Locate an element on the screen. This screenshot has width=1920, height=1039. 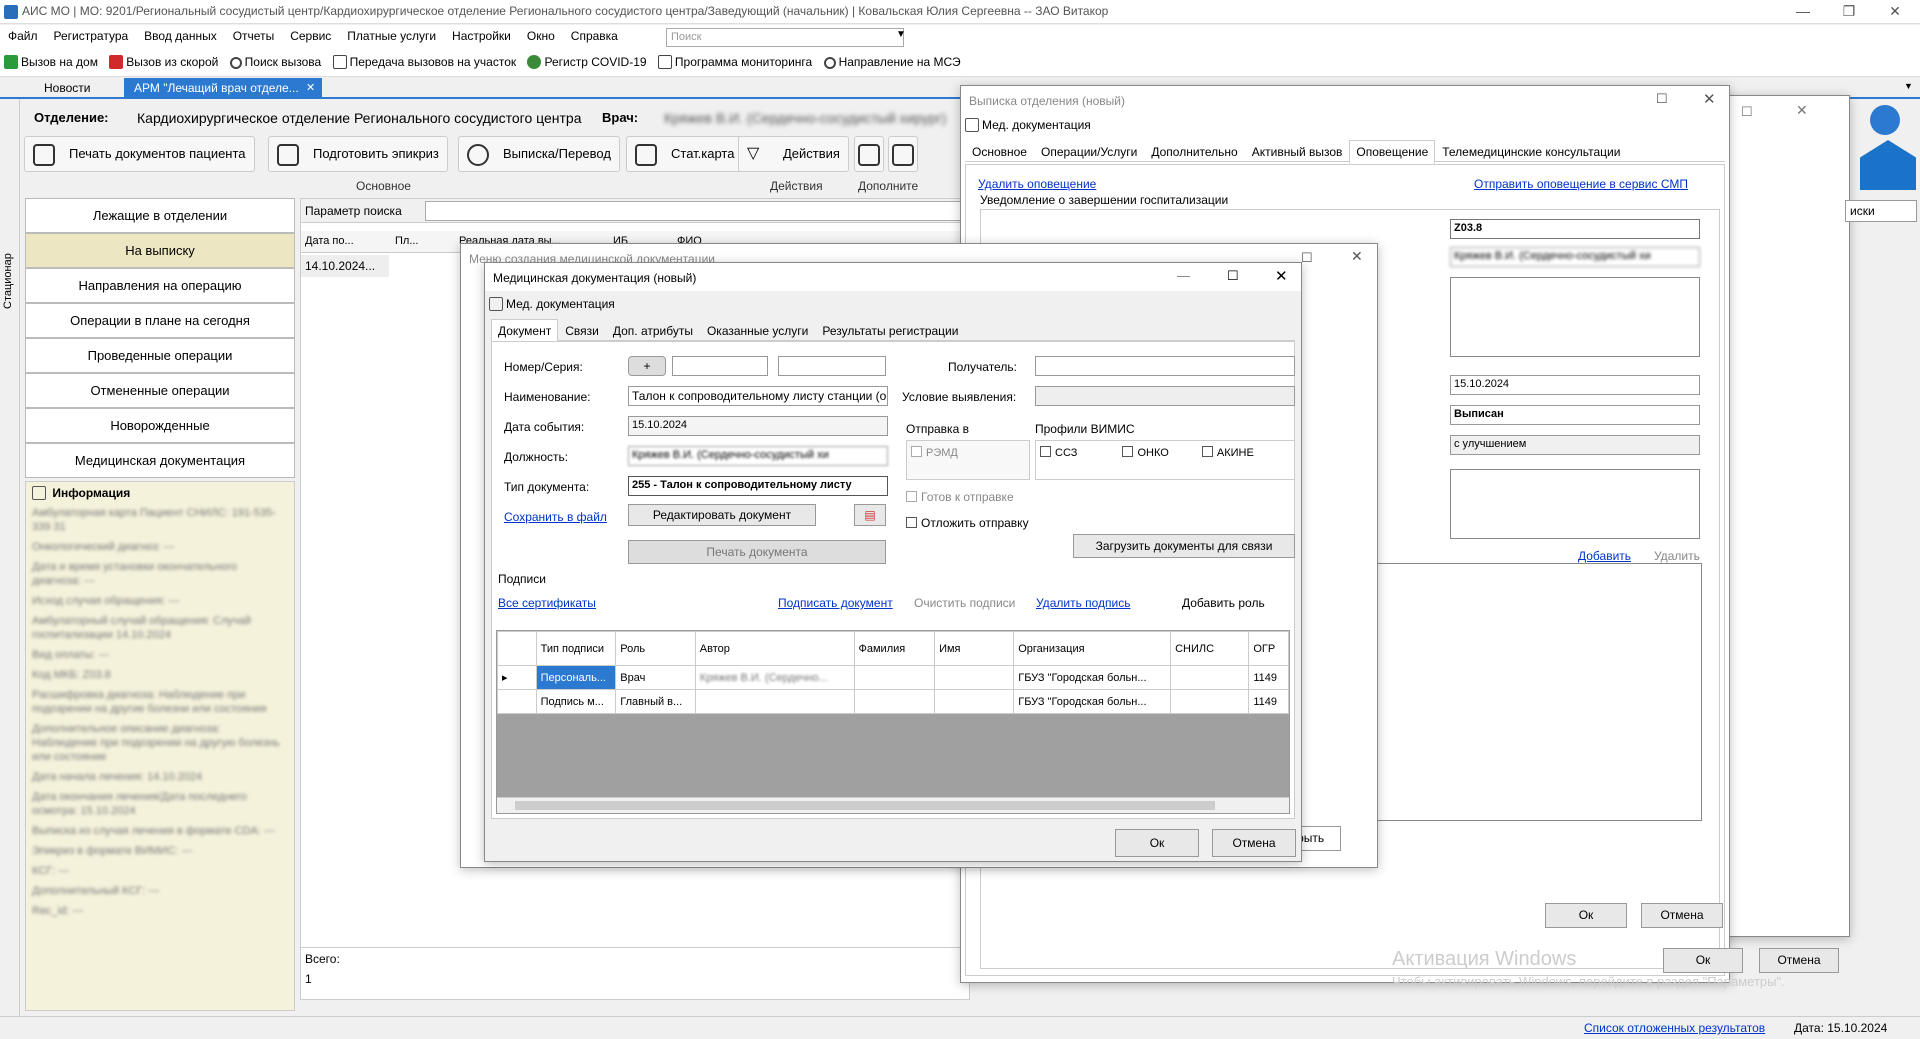
col-snils: СНИЛС is located at coordinates (1210, 648).